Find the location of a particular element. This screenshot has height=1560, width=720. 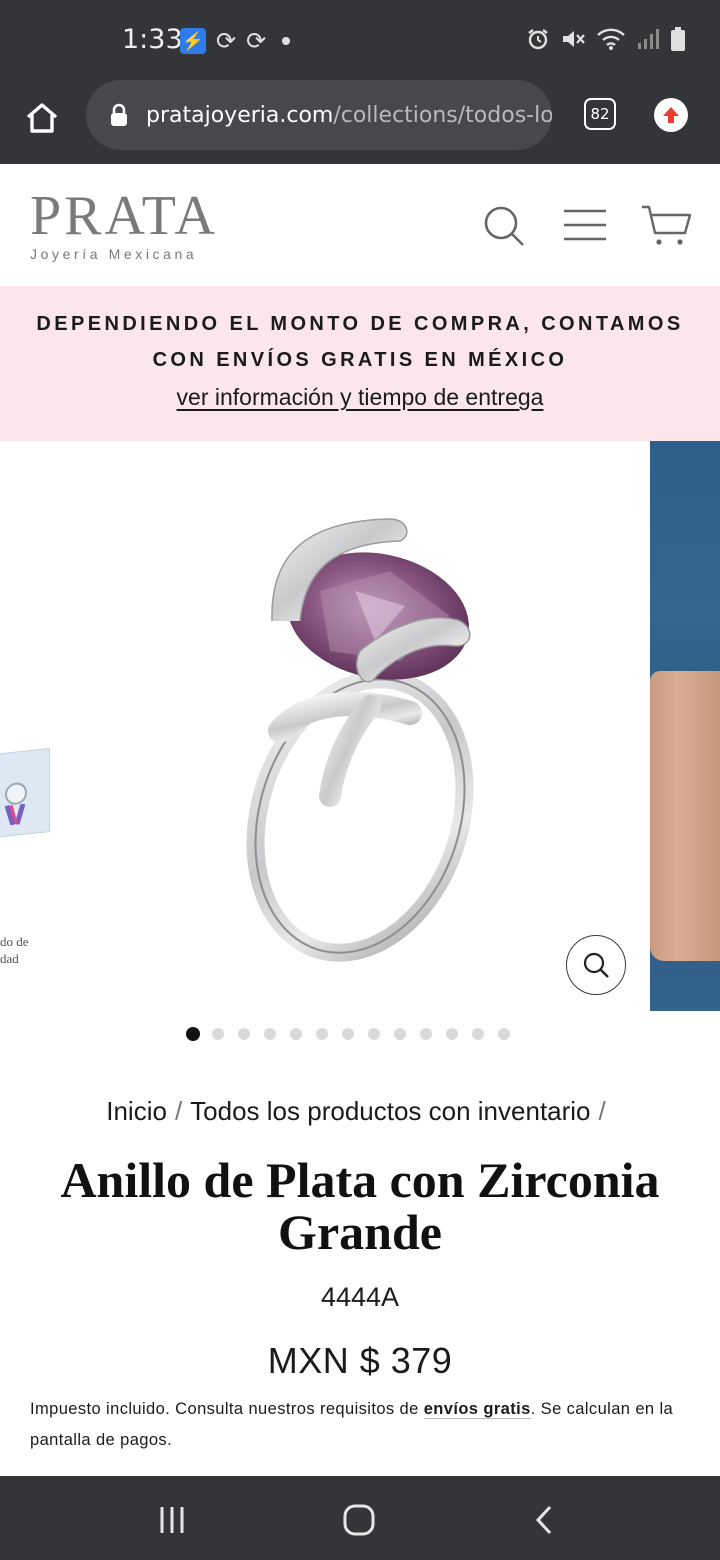

recent-apps-icon is located at coordinates (172, 1520).